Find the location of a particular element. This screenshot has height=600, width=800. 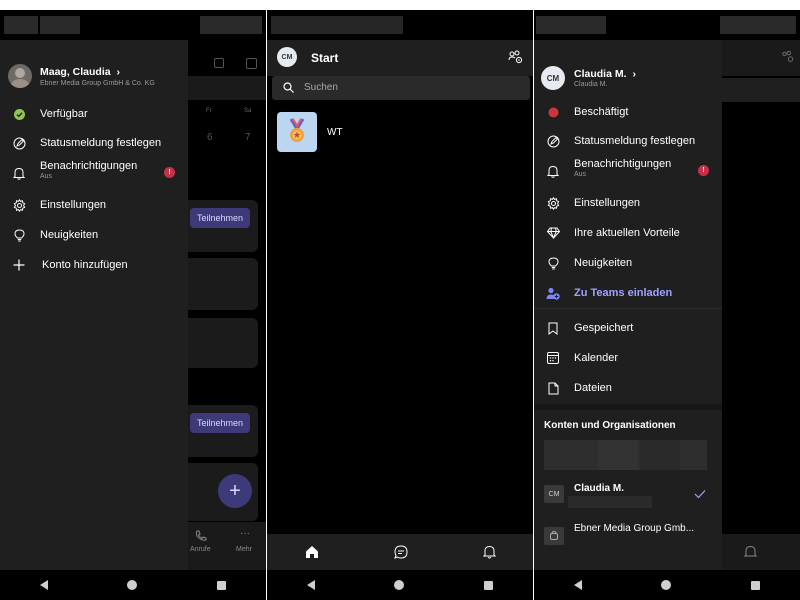

phone-icon is located at coordinates (201, 536).